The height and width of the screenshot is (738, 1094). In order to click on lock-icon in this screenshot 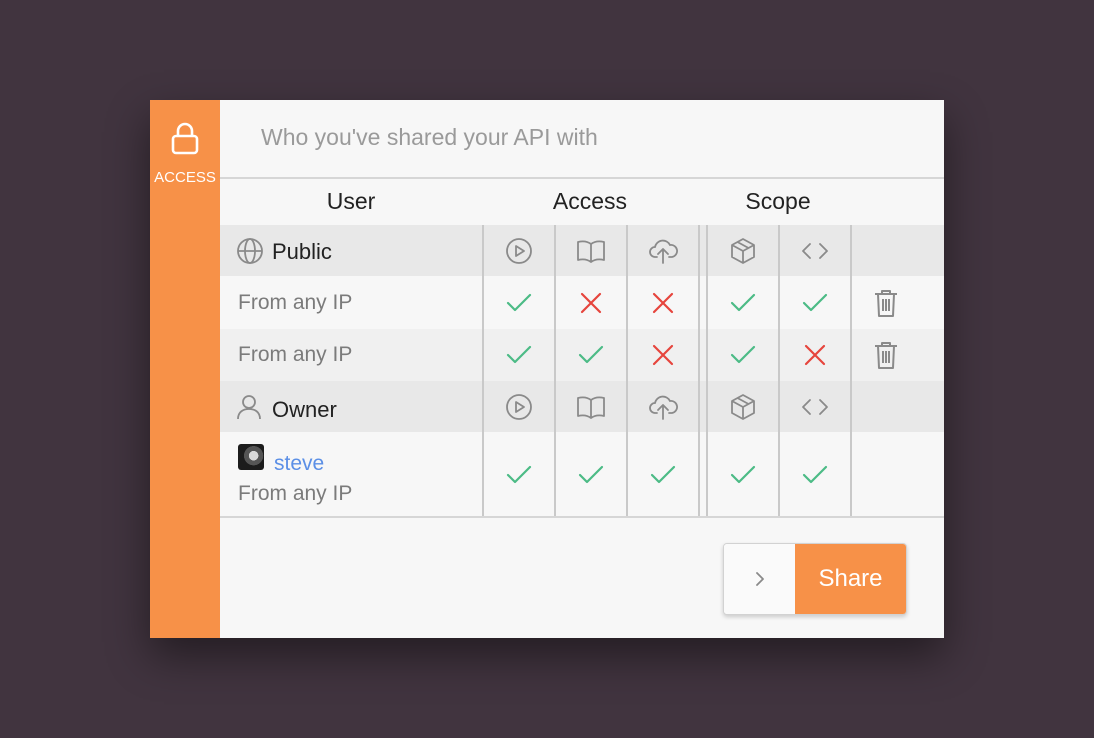, I will do `click(185, 138)`.